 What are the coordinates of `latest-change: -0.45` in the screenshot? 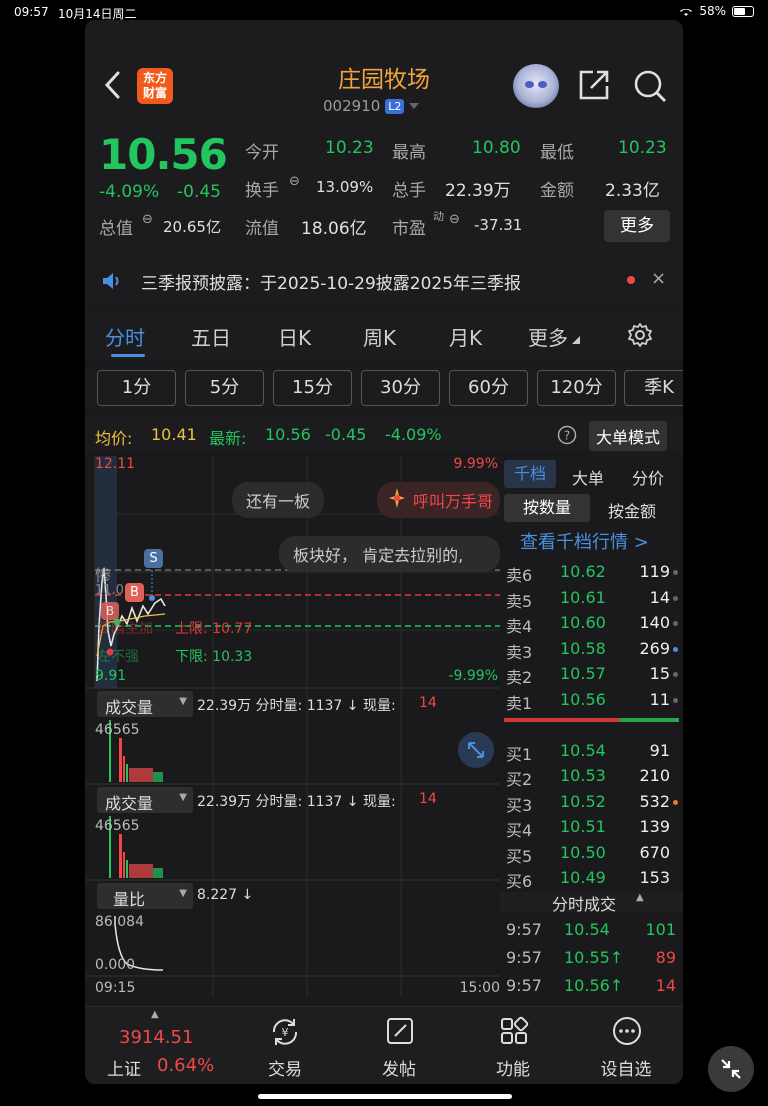 It's located at (346, 434).